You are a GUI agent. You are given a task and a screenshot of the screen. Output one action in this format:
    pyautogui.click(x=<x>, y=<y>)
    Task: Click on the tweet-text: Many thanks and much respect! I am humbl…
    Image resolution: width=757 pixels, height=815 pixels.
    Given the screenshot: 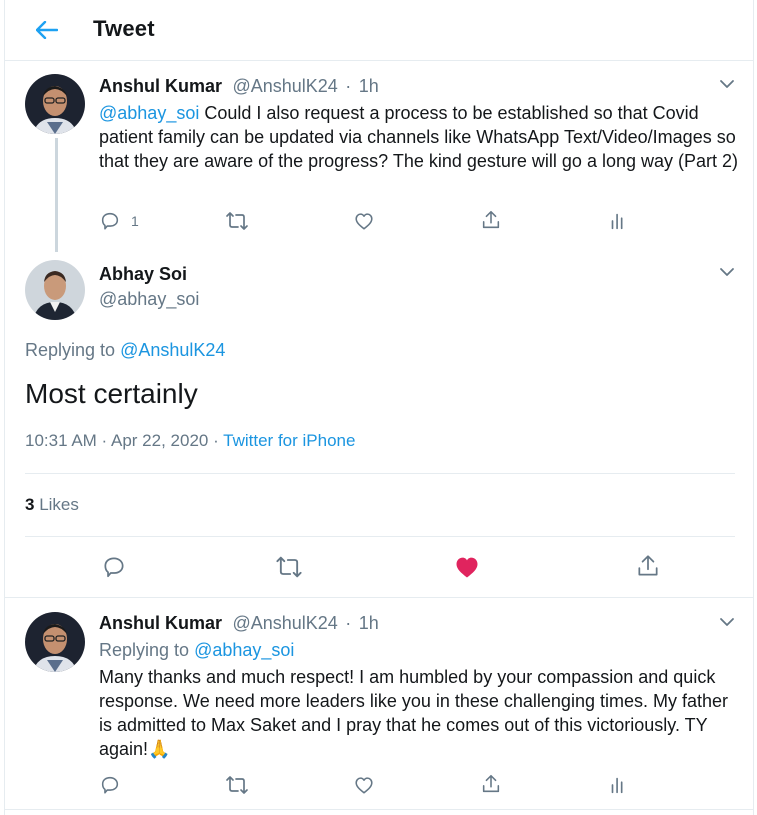 What is the action you would take?
    pyautogui.click(x=419, y=713)
    